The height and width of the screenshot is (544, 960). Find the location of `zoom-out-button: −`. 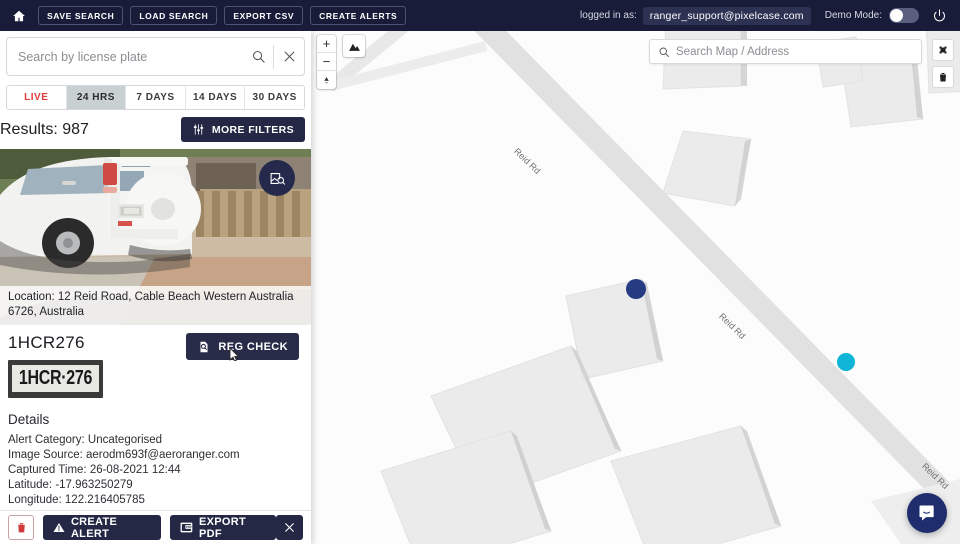

zoom-out-button: − is located at coordinates (326, 62).